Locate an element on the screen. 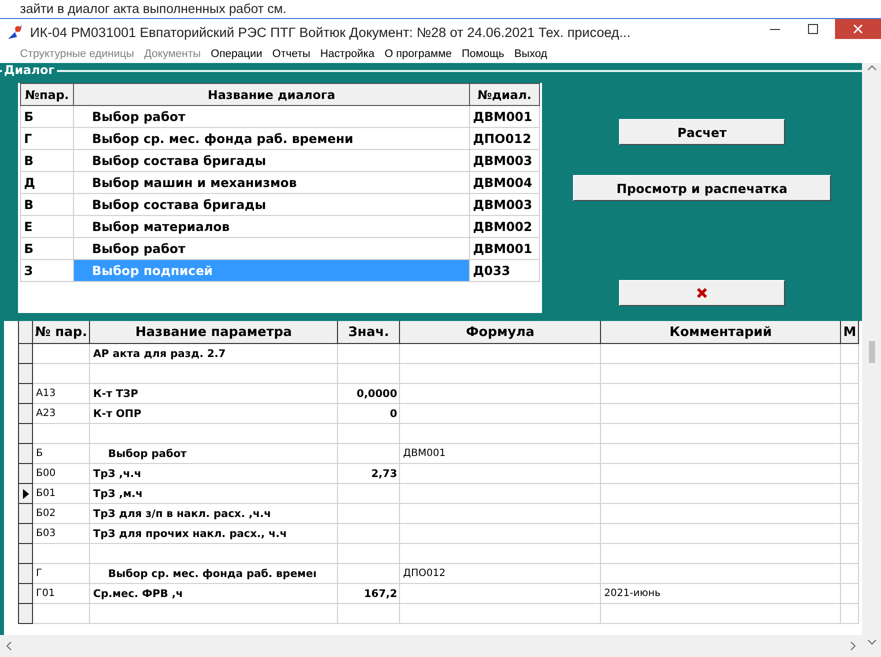 The width and height of the screenshot is (881, 657). table-cell: 2,73 is located at coordinates (369, 474).